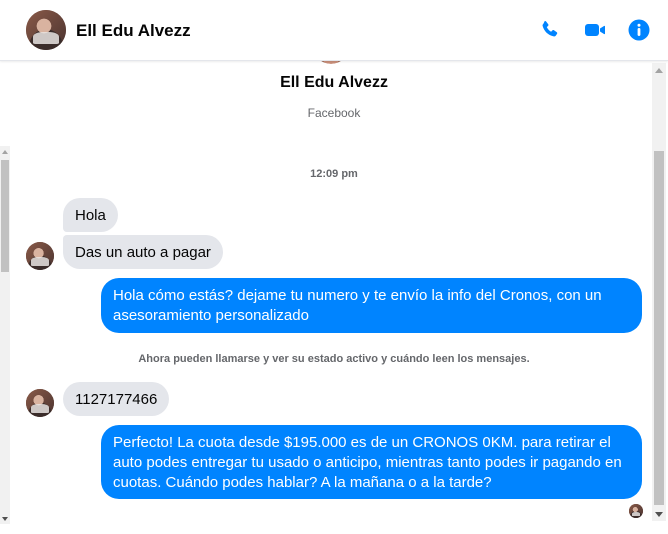  What do you see at coordinates (334, 30) in the screenshot?
I see `chat-header: Ell Edu Alvezz` at bounding box center [334, 30].